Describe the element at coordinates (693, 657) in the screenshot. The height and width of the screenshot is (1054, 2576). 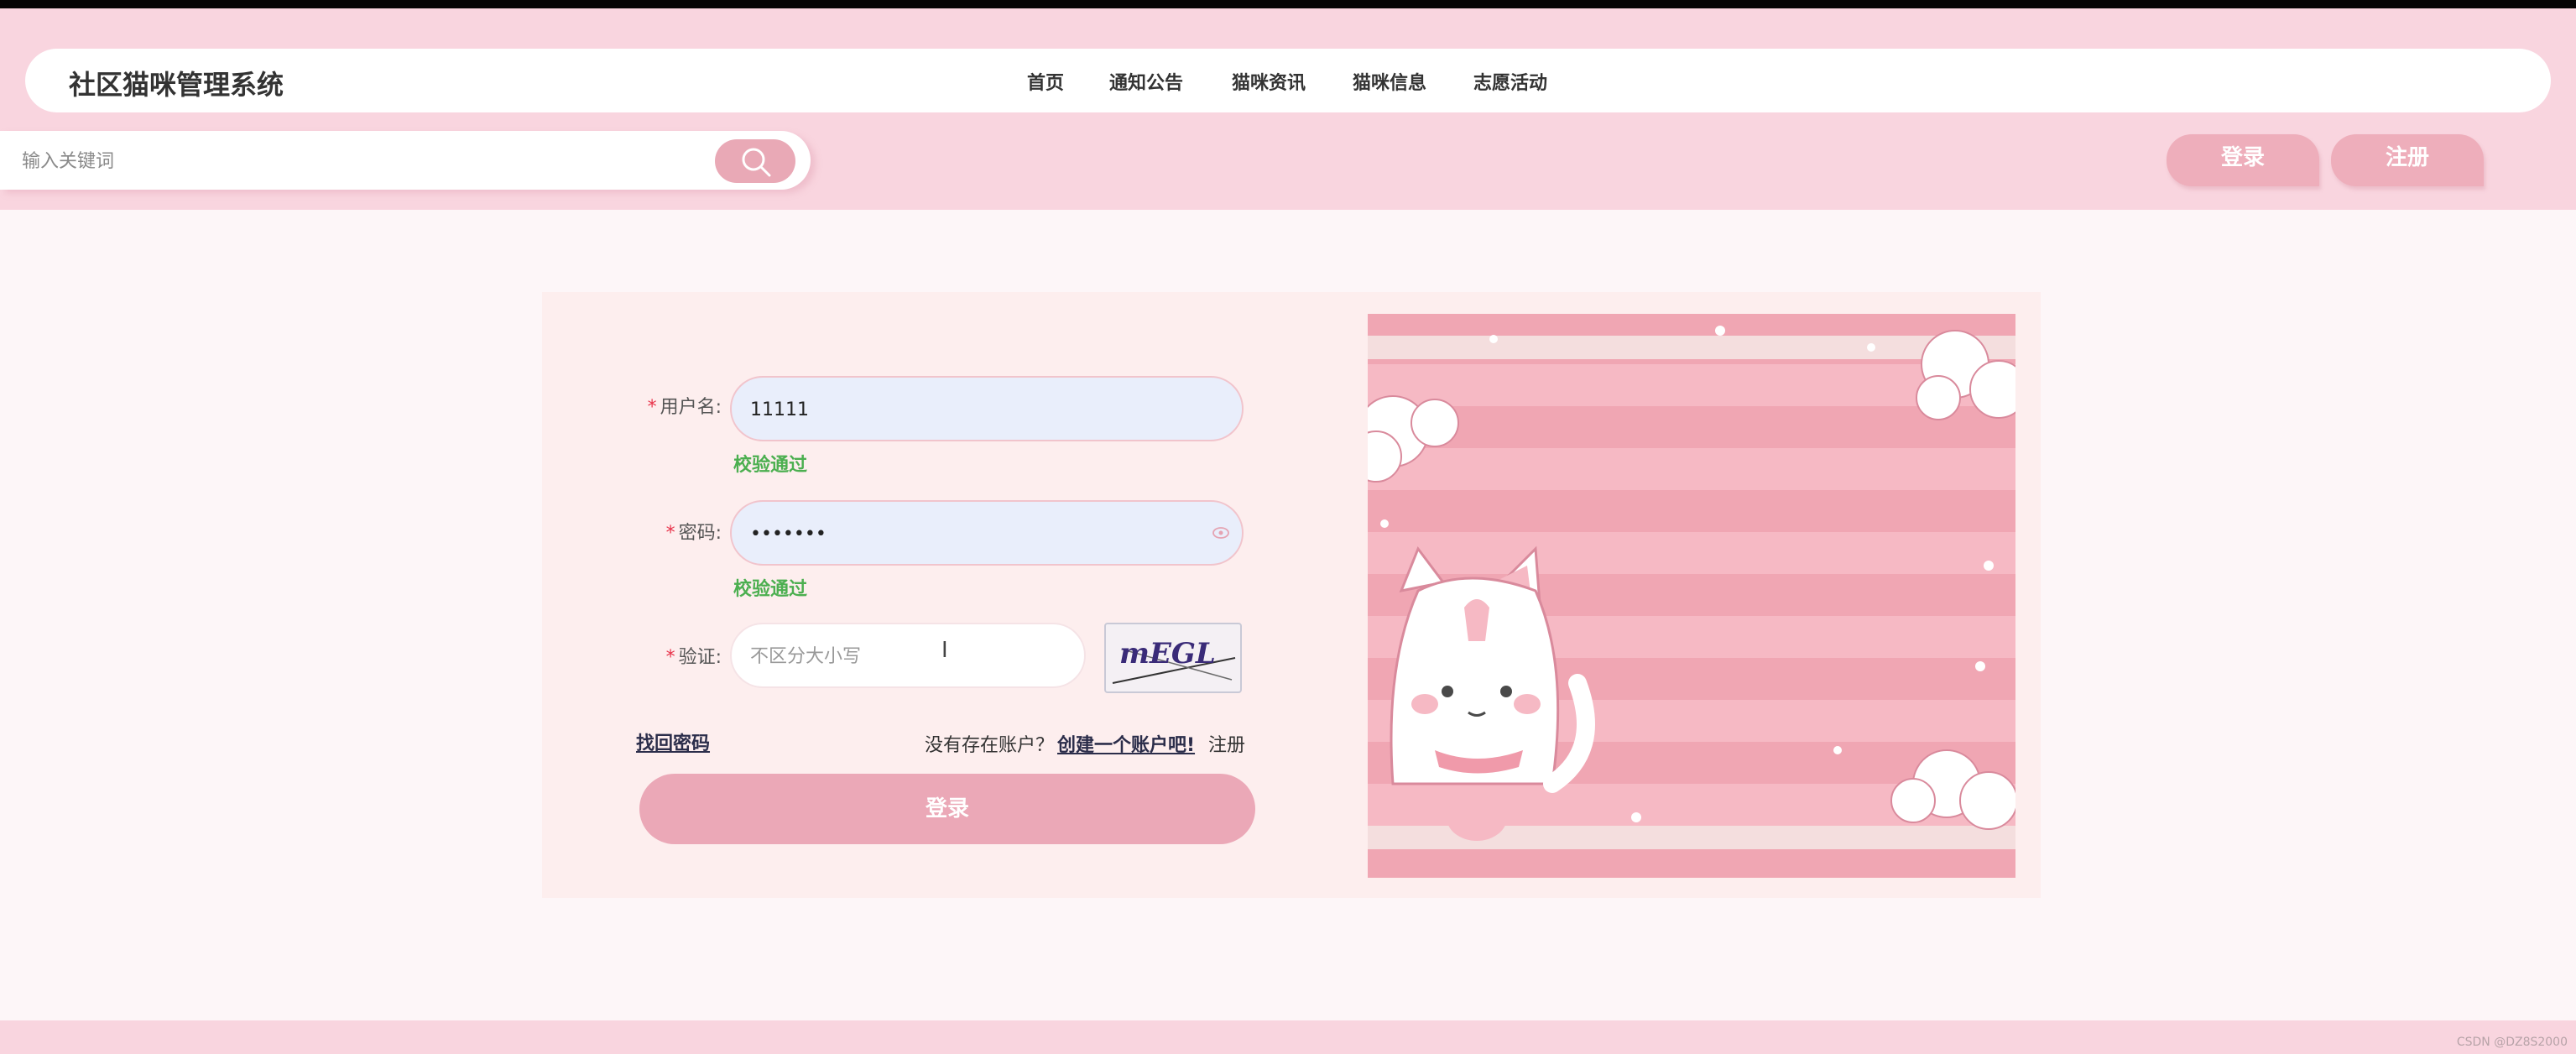
I see `captcha-label: * 验证:` at that location.